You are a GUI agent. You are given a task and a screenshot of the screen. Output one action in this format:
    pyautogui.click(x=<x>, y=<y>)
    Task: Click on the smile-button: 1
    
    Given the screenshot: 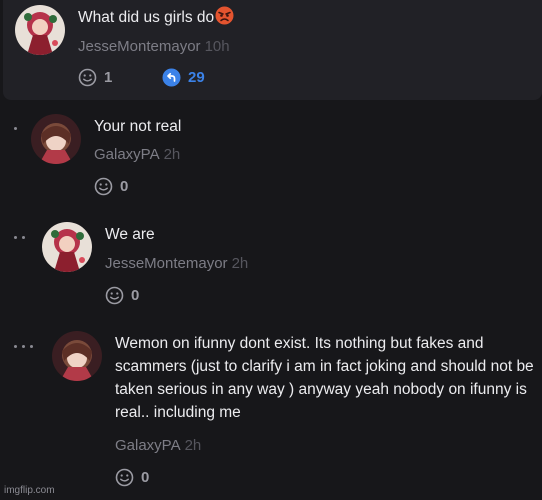 What is the action you would take?
    pyautogui.click(x=95, y=77)
    